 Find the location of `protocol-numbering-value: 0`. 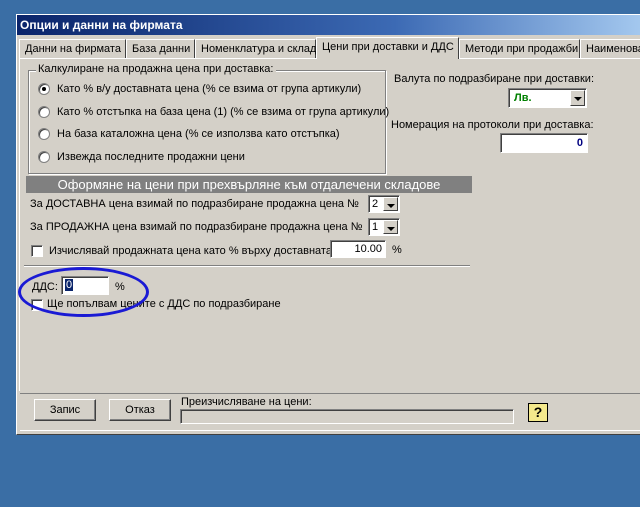

protocol-numbering-value: 0 is located at coordinates (579, 143).